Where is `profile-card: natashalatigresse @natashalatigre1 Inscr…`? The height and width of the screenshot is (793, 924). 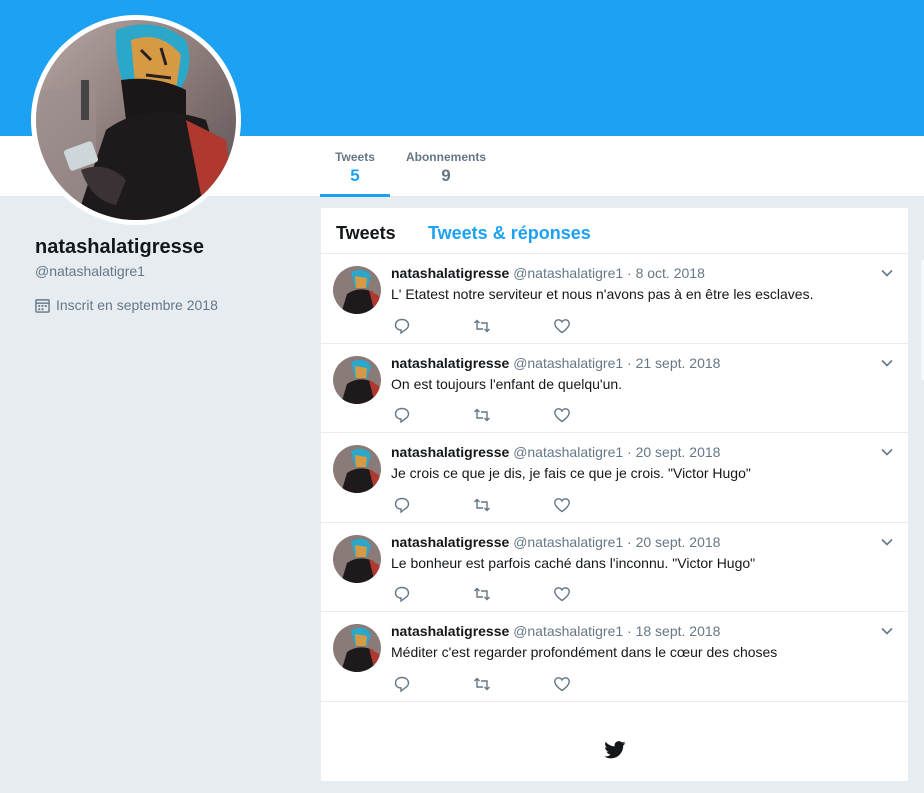
profile-card: natashalatigresse @natashalatigre1 Inscr… is located at coordinates (170, 274).